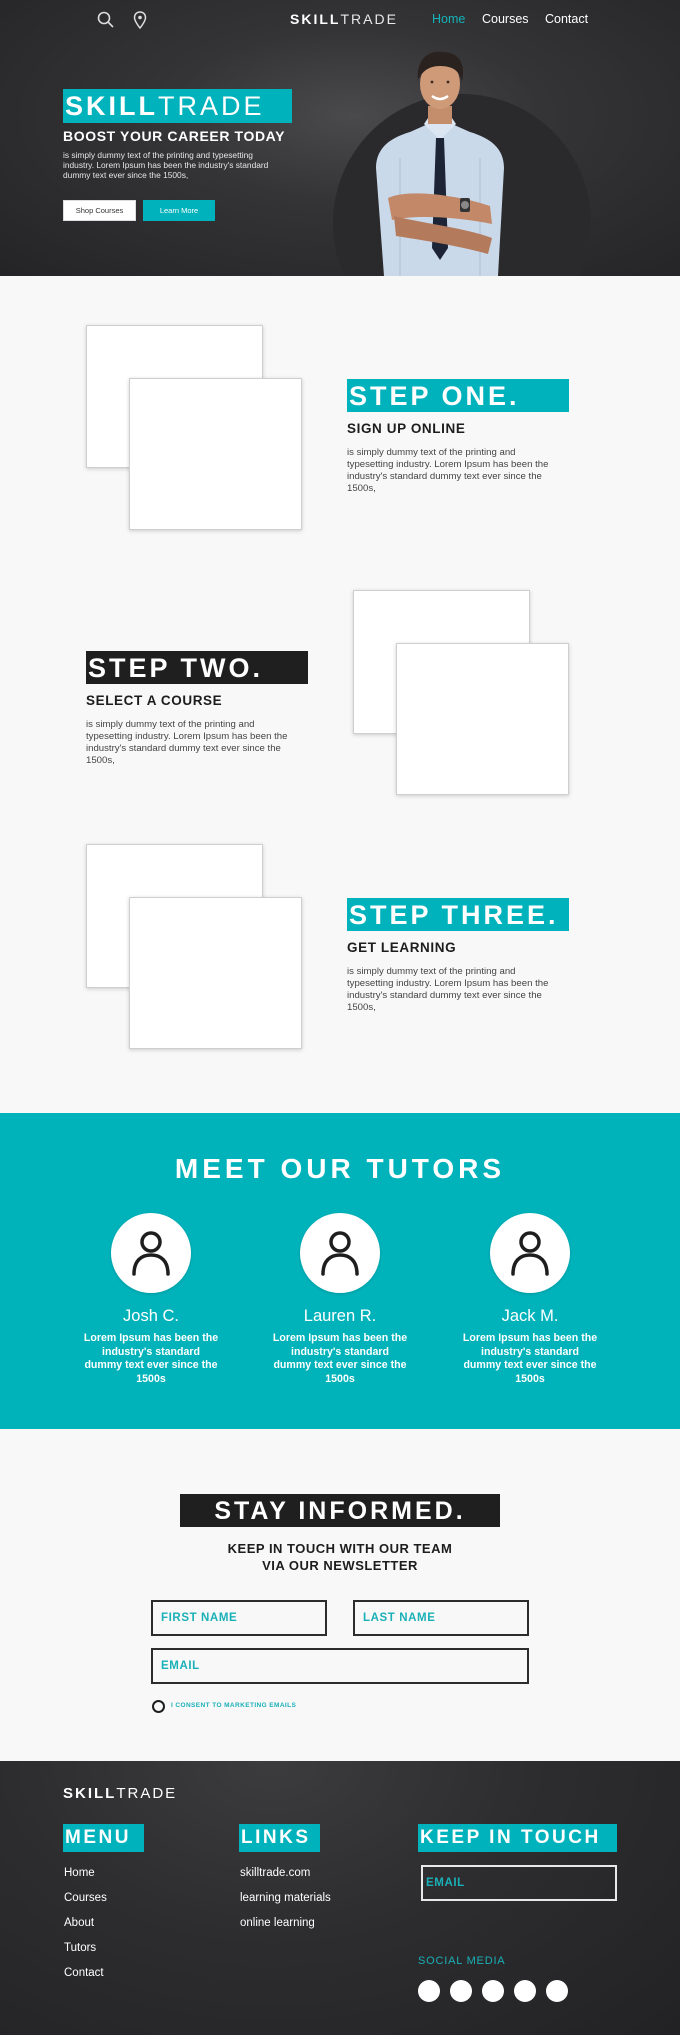 The width and height of the screenshot is (680, 2035). Describe the element at coordinates (151, 1316) in the screenshot. I see `tutor-name: Josh C.` at that location.